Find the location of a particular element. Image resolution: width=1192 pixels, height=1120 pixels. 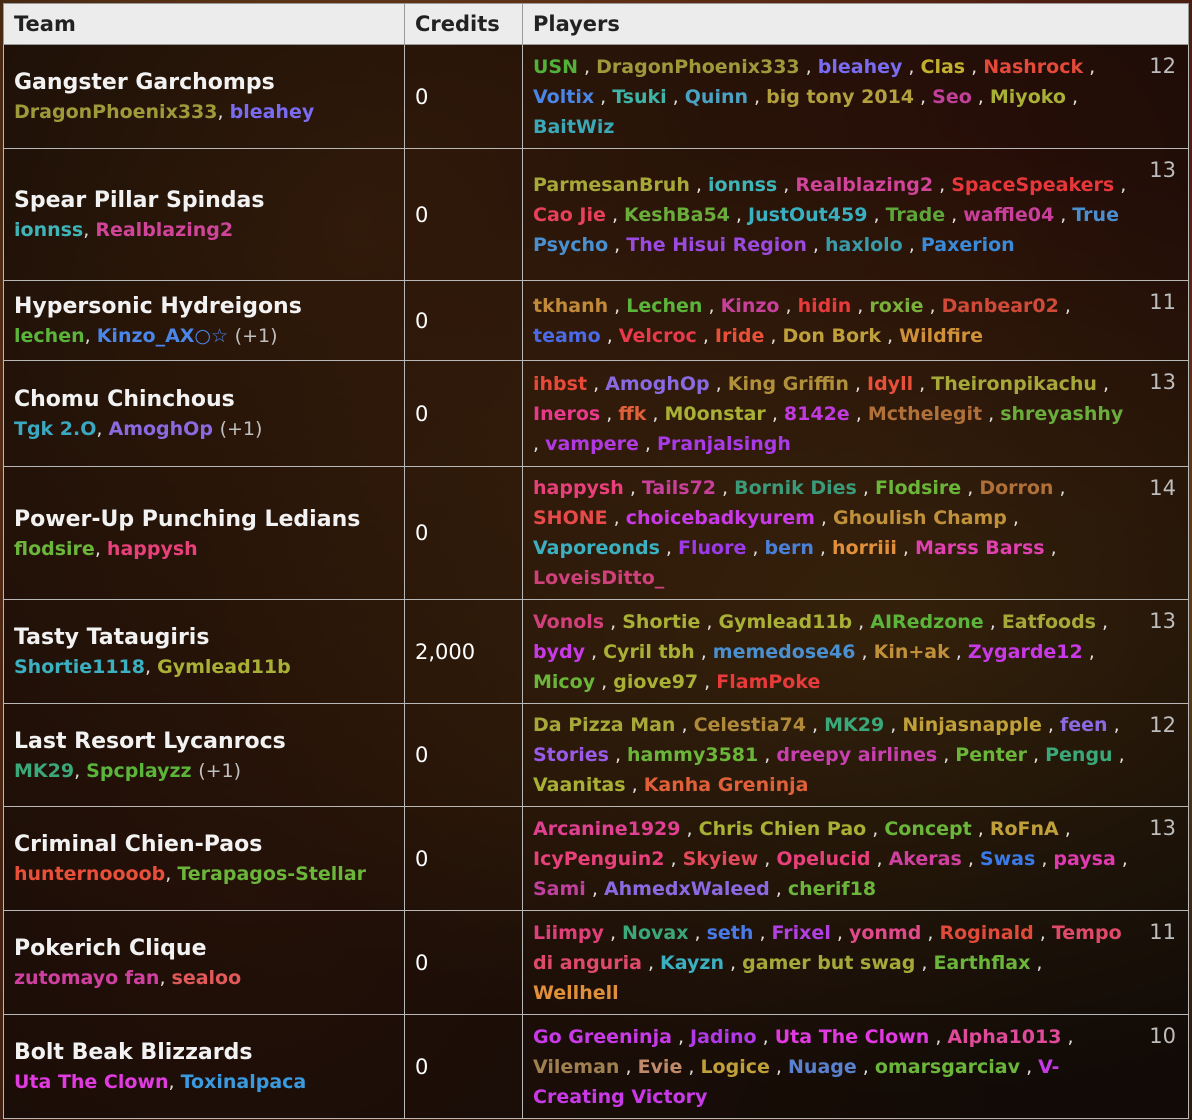

player-name: Liimpy is located at coordinates (568, 933).